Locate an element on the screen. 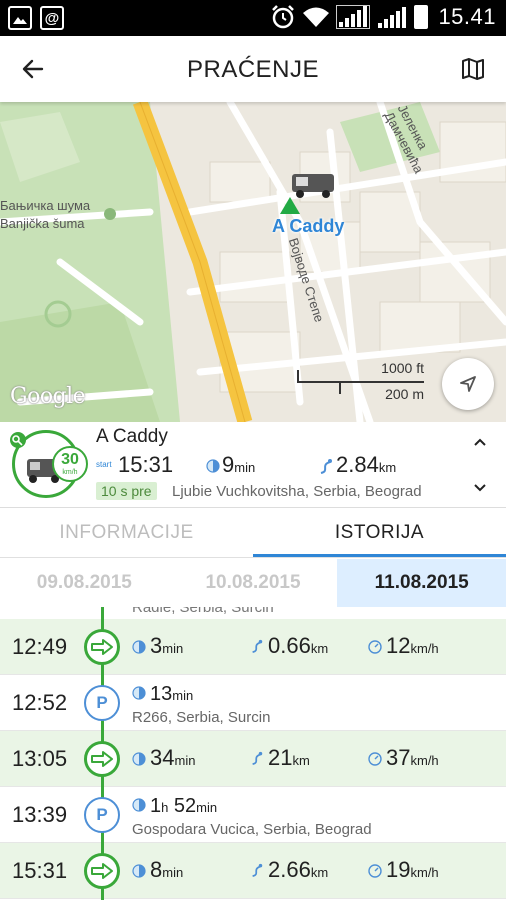  row-speed: 37km/h is located at coordinates (403, 758).